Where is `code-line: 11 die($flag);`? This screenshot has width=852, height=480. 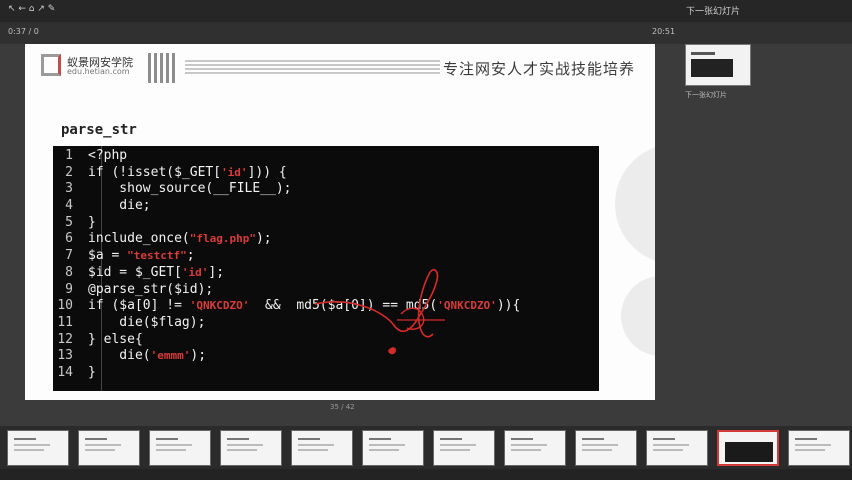 code-line: 11 die($flag); is located at coordinates (326, 323).